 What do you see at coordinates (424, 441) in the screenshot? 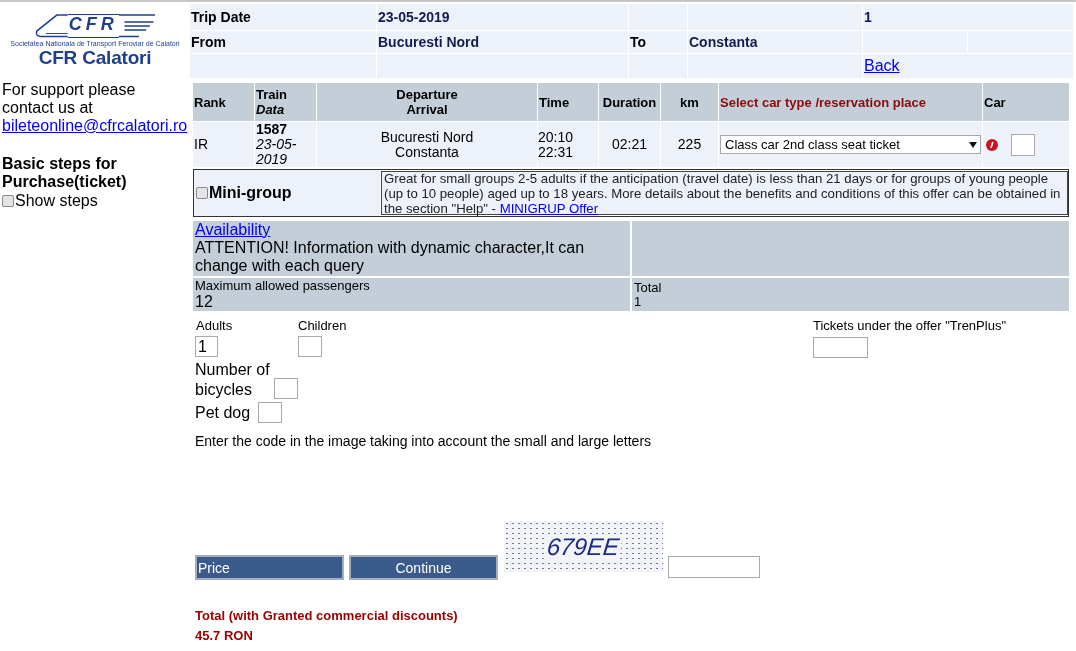
I see `captcha-instruction: Enter the code in the image taking into account the small and large letters` at bounding box center [424, 441].